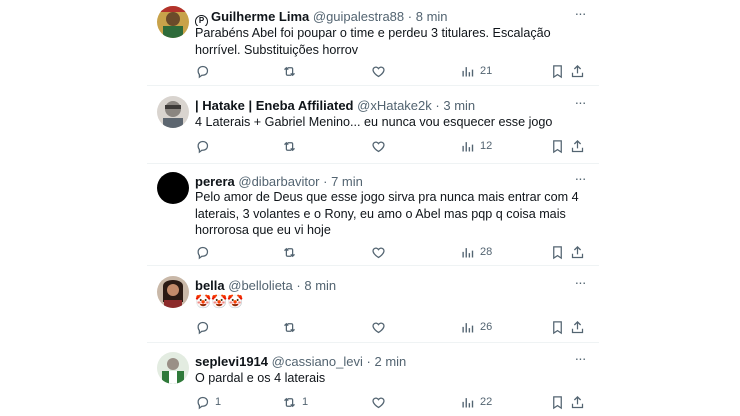 This screenshot has height=416, width=740. What do you see at coordinates (231, 361) in the screenshot?
I see `display-name: seplevi1914` at bounding box center [231, 361].